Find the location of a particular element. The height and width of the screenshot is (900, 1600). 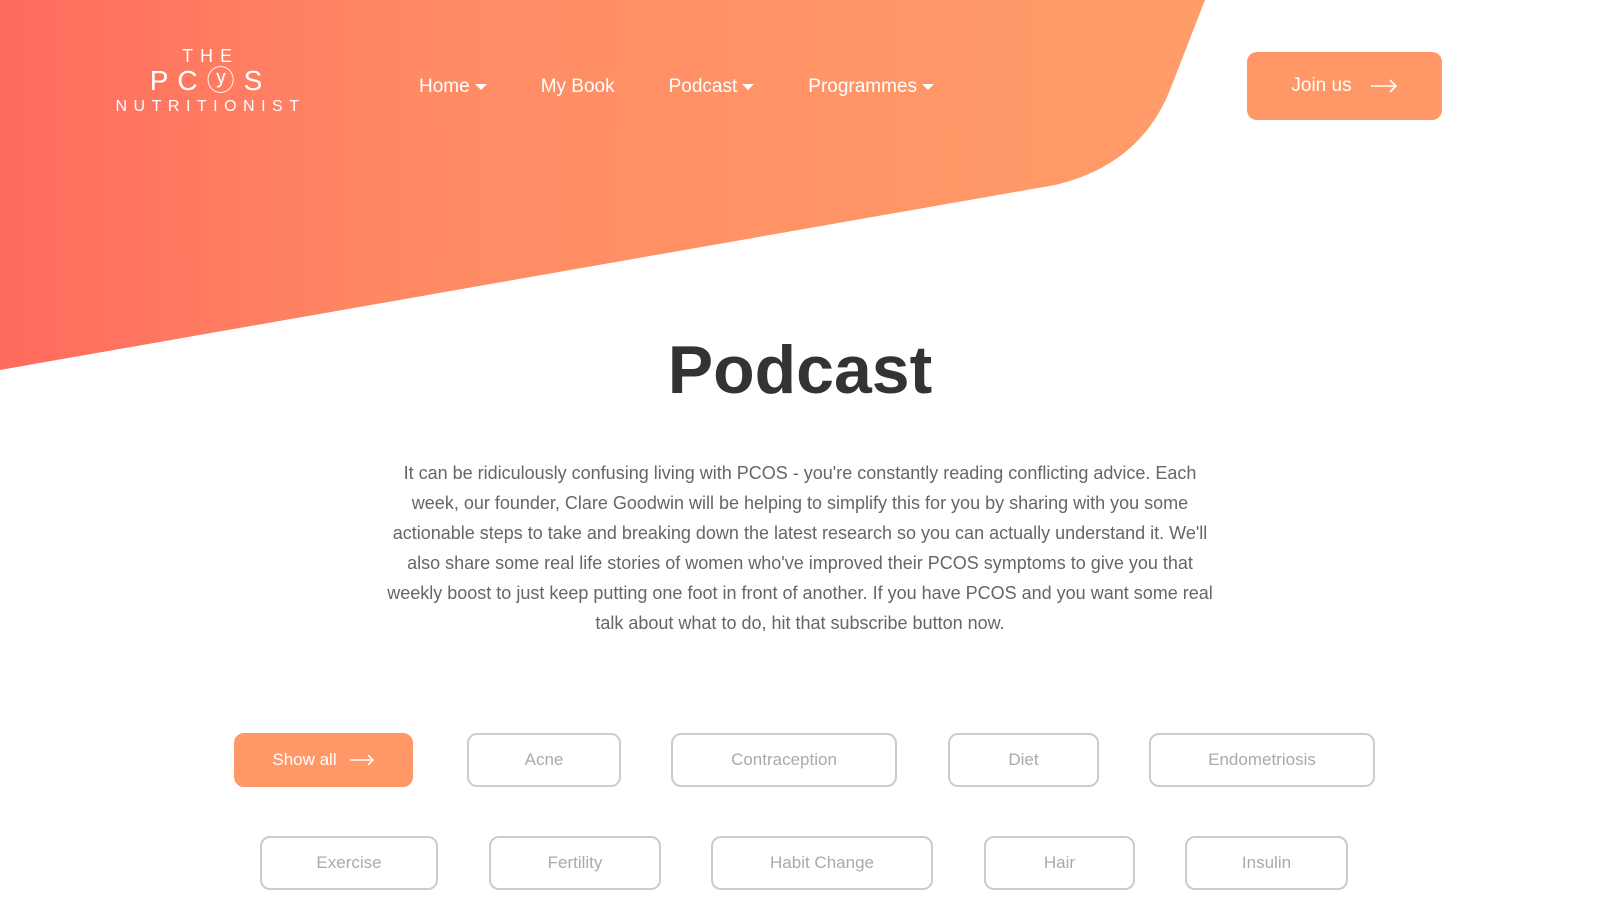

filter-tag-acne: Acne is located at coordinates (544, 760).